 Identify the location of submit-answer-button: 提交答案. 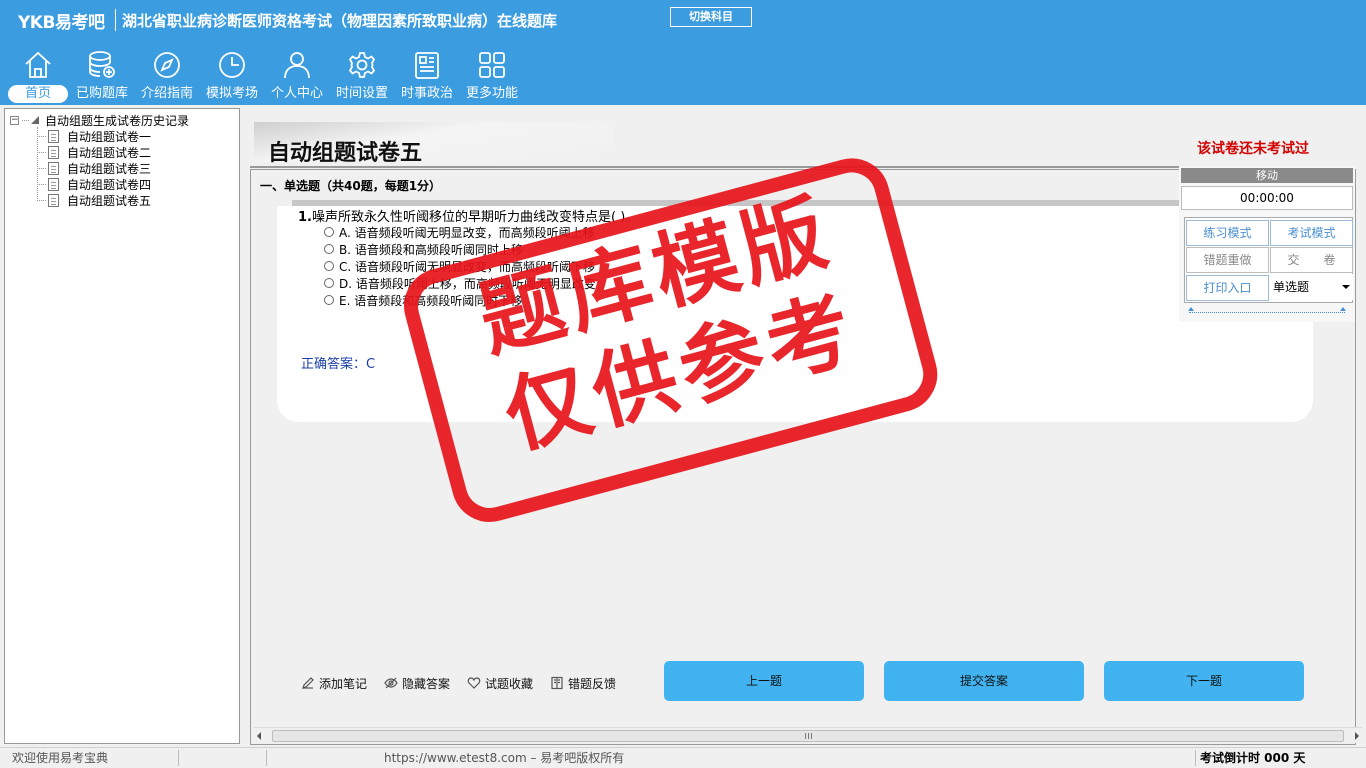
(984, 681).